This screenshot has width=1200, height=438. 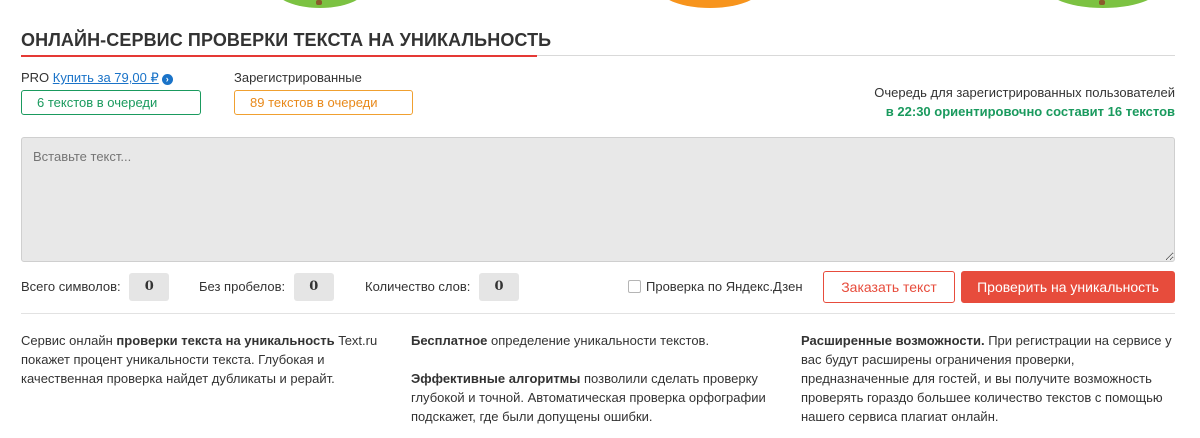 What do you see at coordinates (889, 287) in the screenshot?
I see `order-text-button: Заказать текст` at bounding box center [889, 287].